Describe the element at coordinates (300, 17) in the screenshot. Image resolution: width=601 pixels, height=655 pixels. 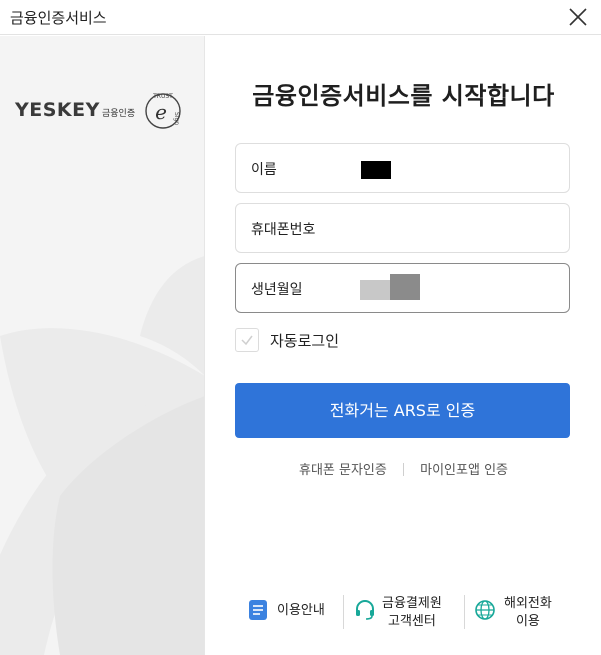
I see `title-bar: 금융인증서비스` at that location.